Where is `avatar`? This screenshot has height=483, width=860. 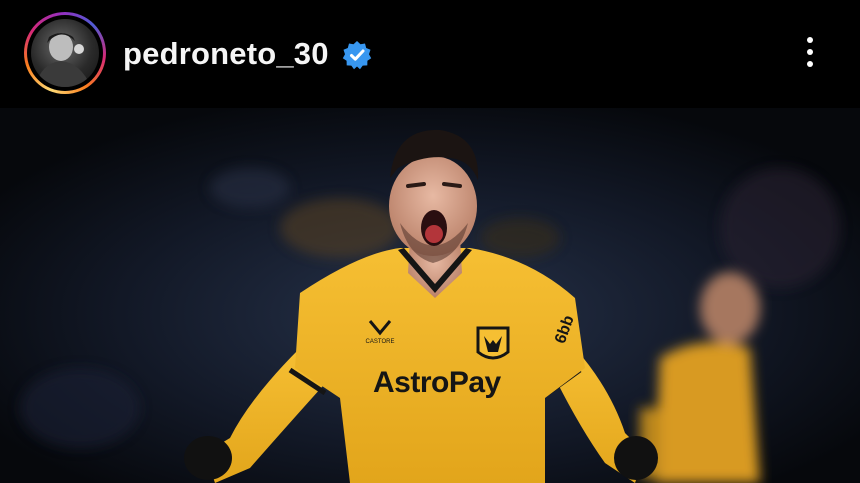 avatar is located at coordinates (65, 53).